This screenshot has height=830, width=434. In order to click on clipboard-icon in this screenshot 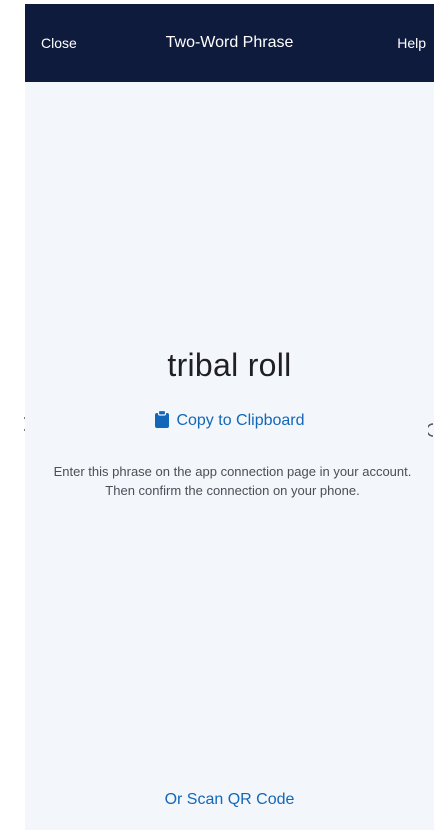, I will do `click(162, 421)`.